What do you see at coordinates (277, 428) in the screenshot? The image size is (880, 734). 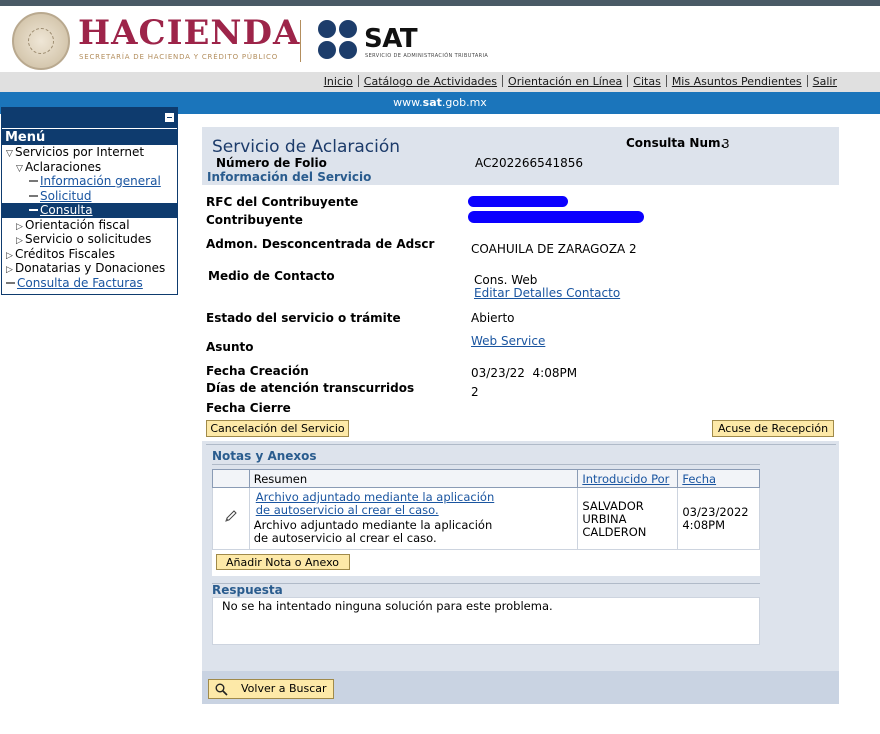 I see `cancel-service-button: Cancelación del Servicio` at bounding box center [277, 428].